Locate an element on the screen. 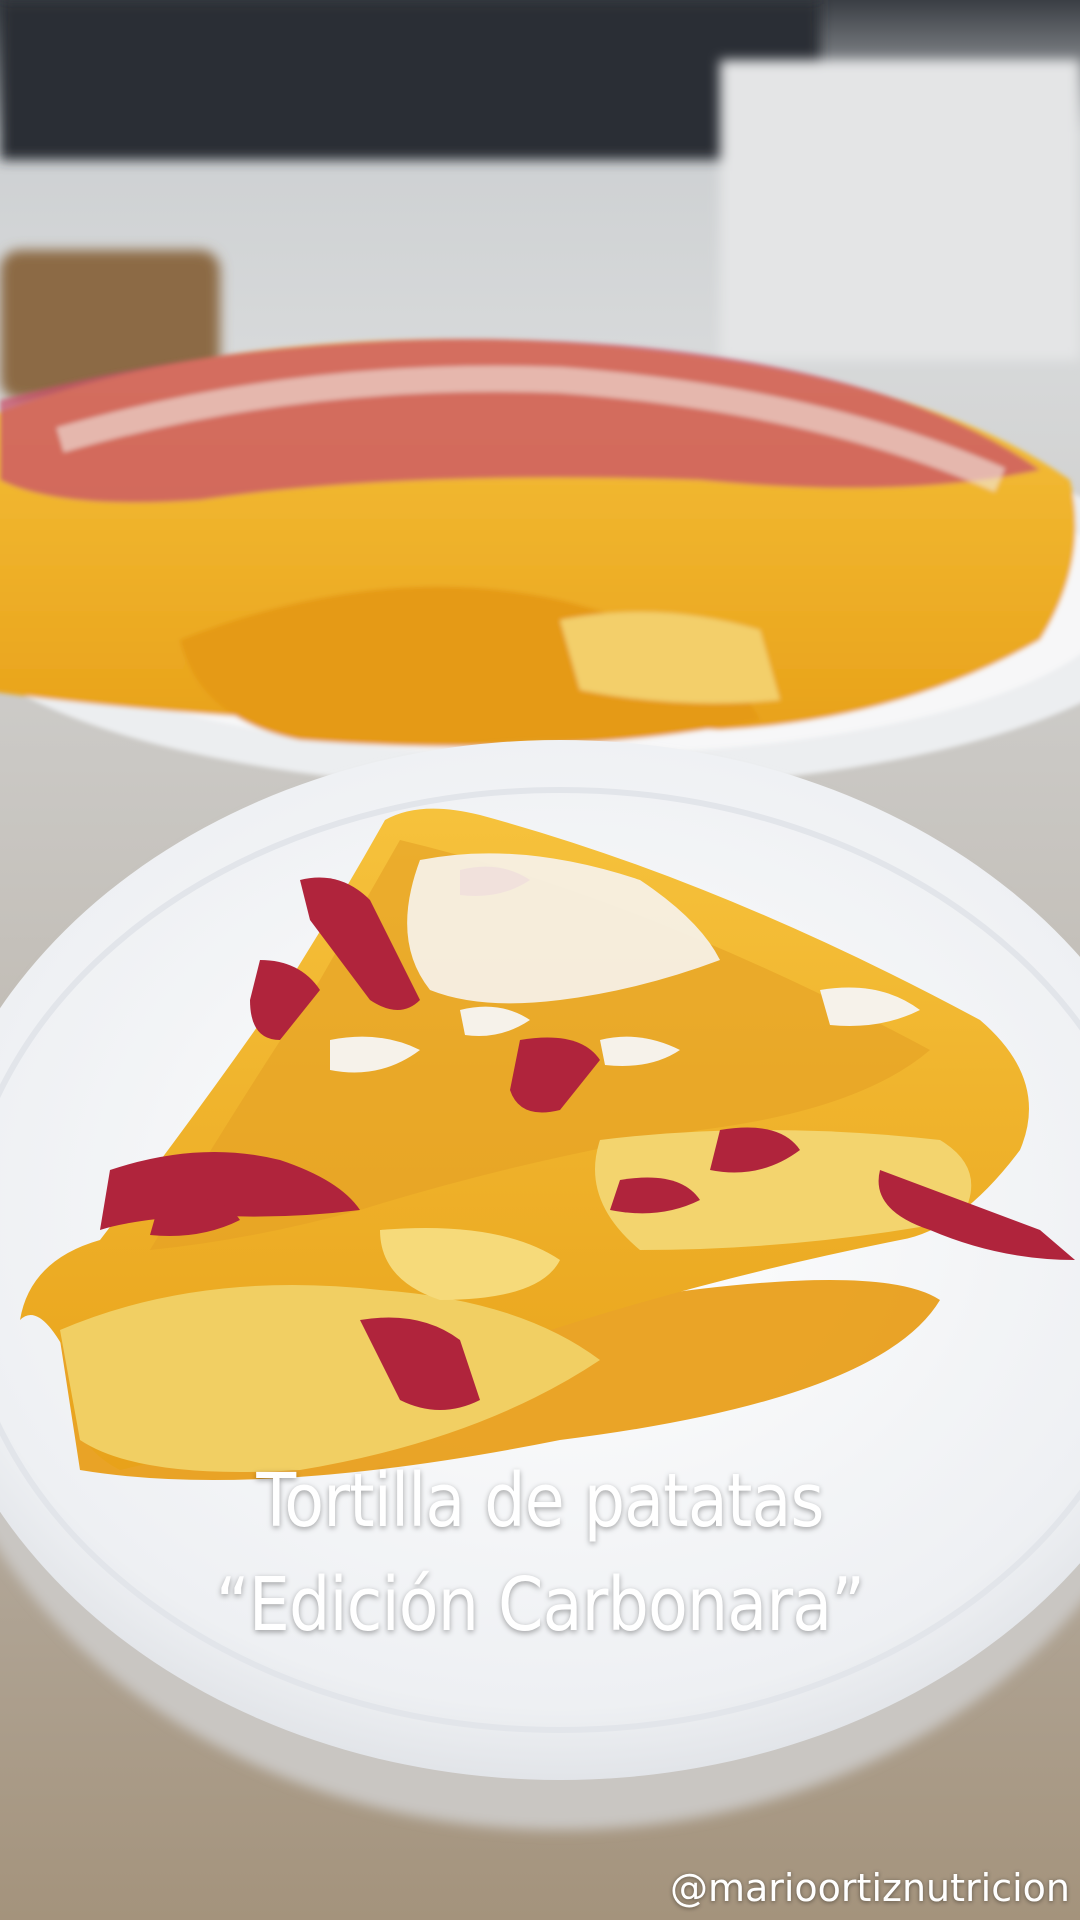 Image resolution: width=1080 pixels, height=1920 pixels. recipe-title: Tortilla de patatas is located at coordinates (540, 1501).